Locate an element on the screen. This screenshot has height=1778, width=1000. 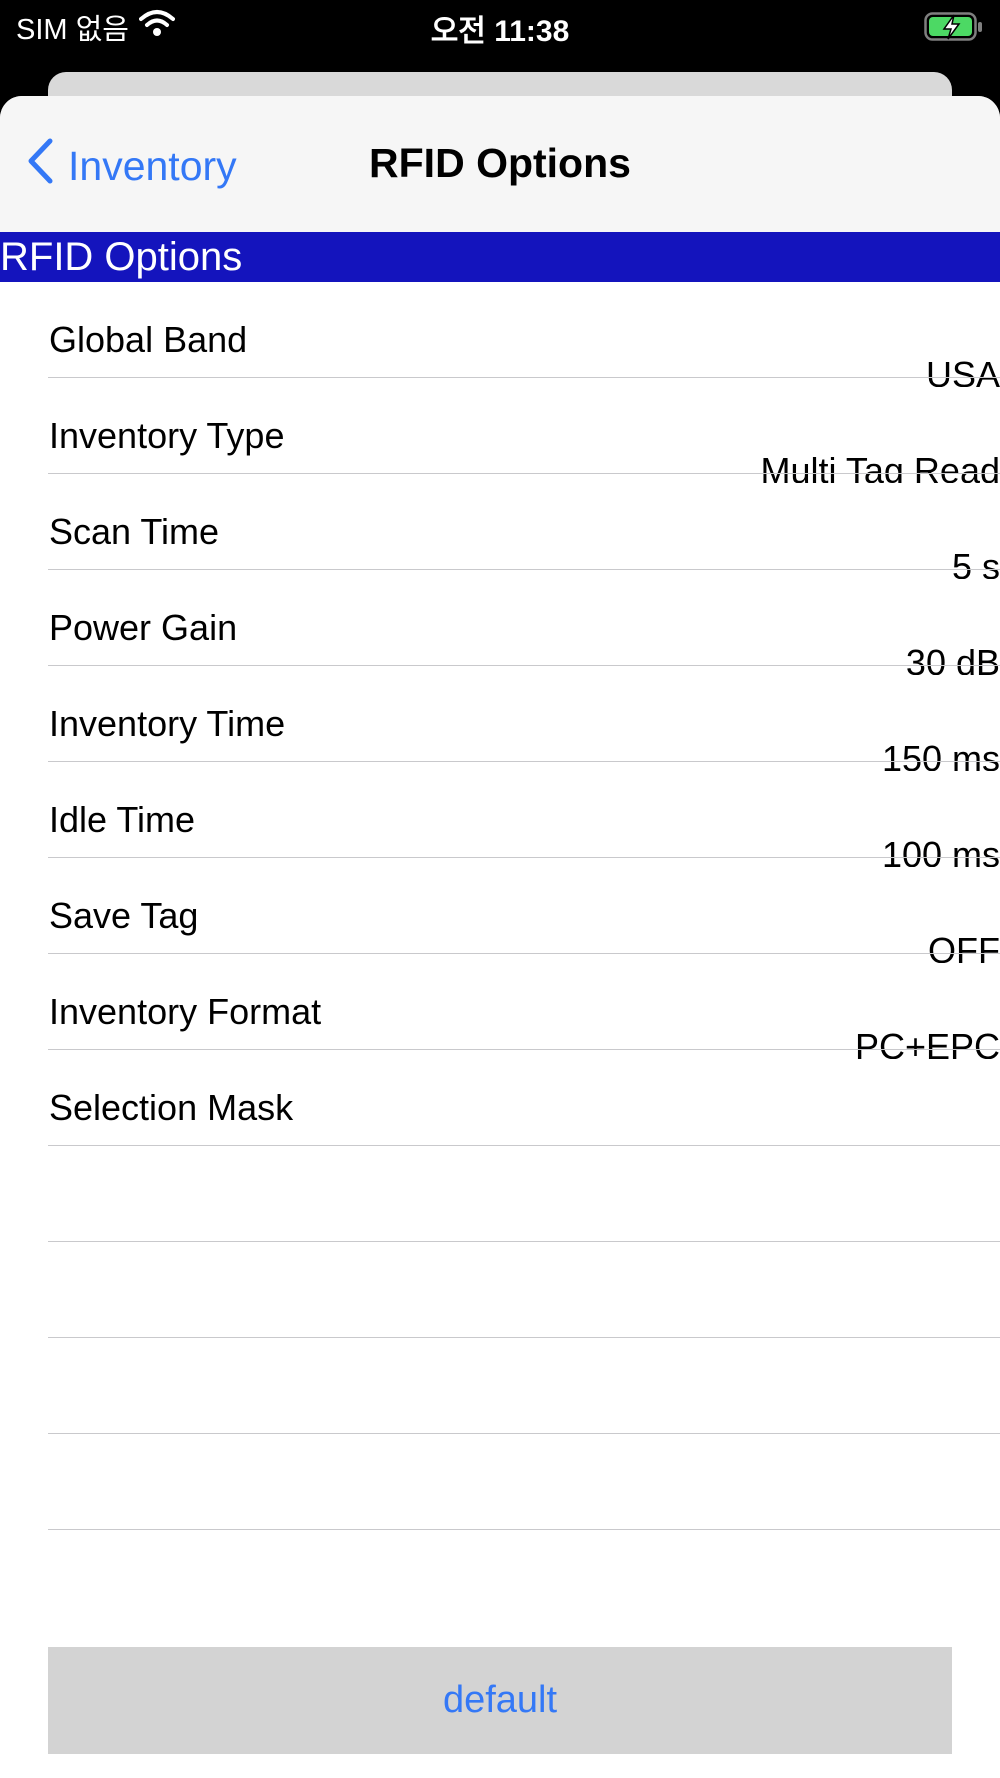
option-label: Idle Time is located at coordinates (122, 819).